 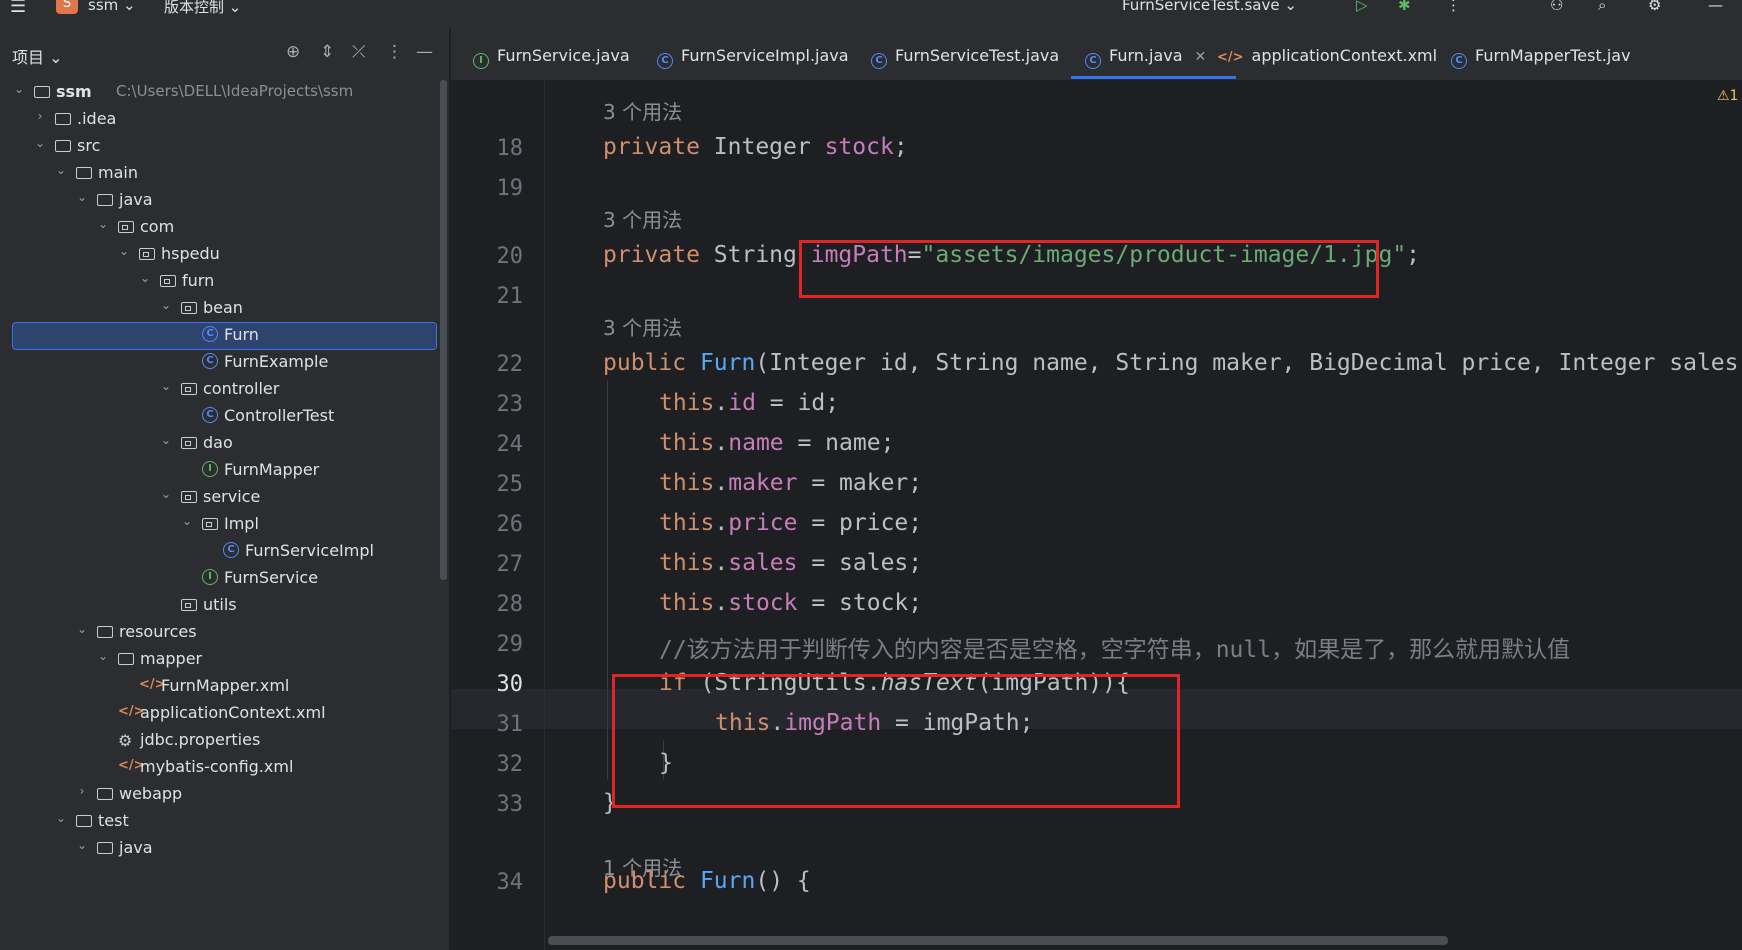 What do you see at coordinates (790, 483) in the screenshot?
I see `code-line: this.maker = maker;` at bounding box center [790, 483].